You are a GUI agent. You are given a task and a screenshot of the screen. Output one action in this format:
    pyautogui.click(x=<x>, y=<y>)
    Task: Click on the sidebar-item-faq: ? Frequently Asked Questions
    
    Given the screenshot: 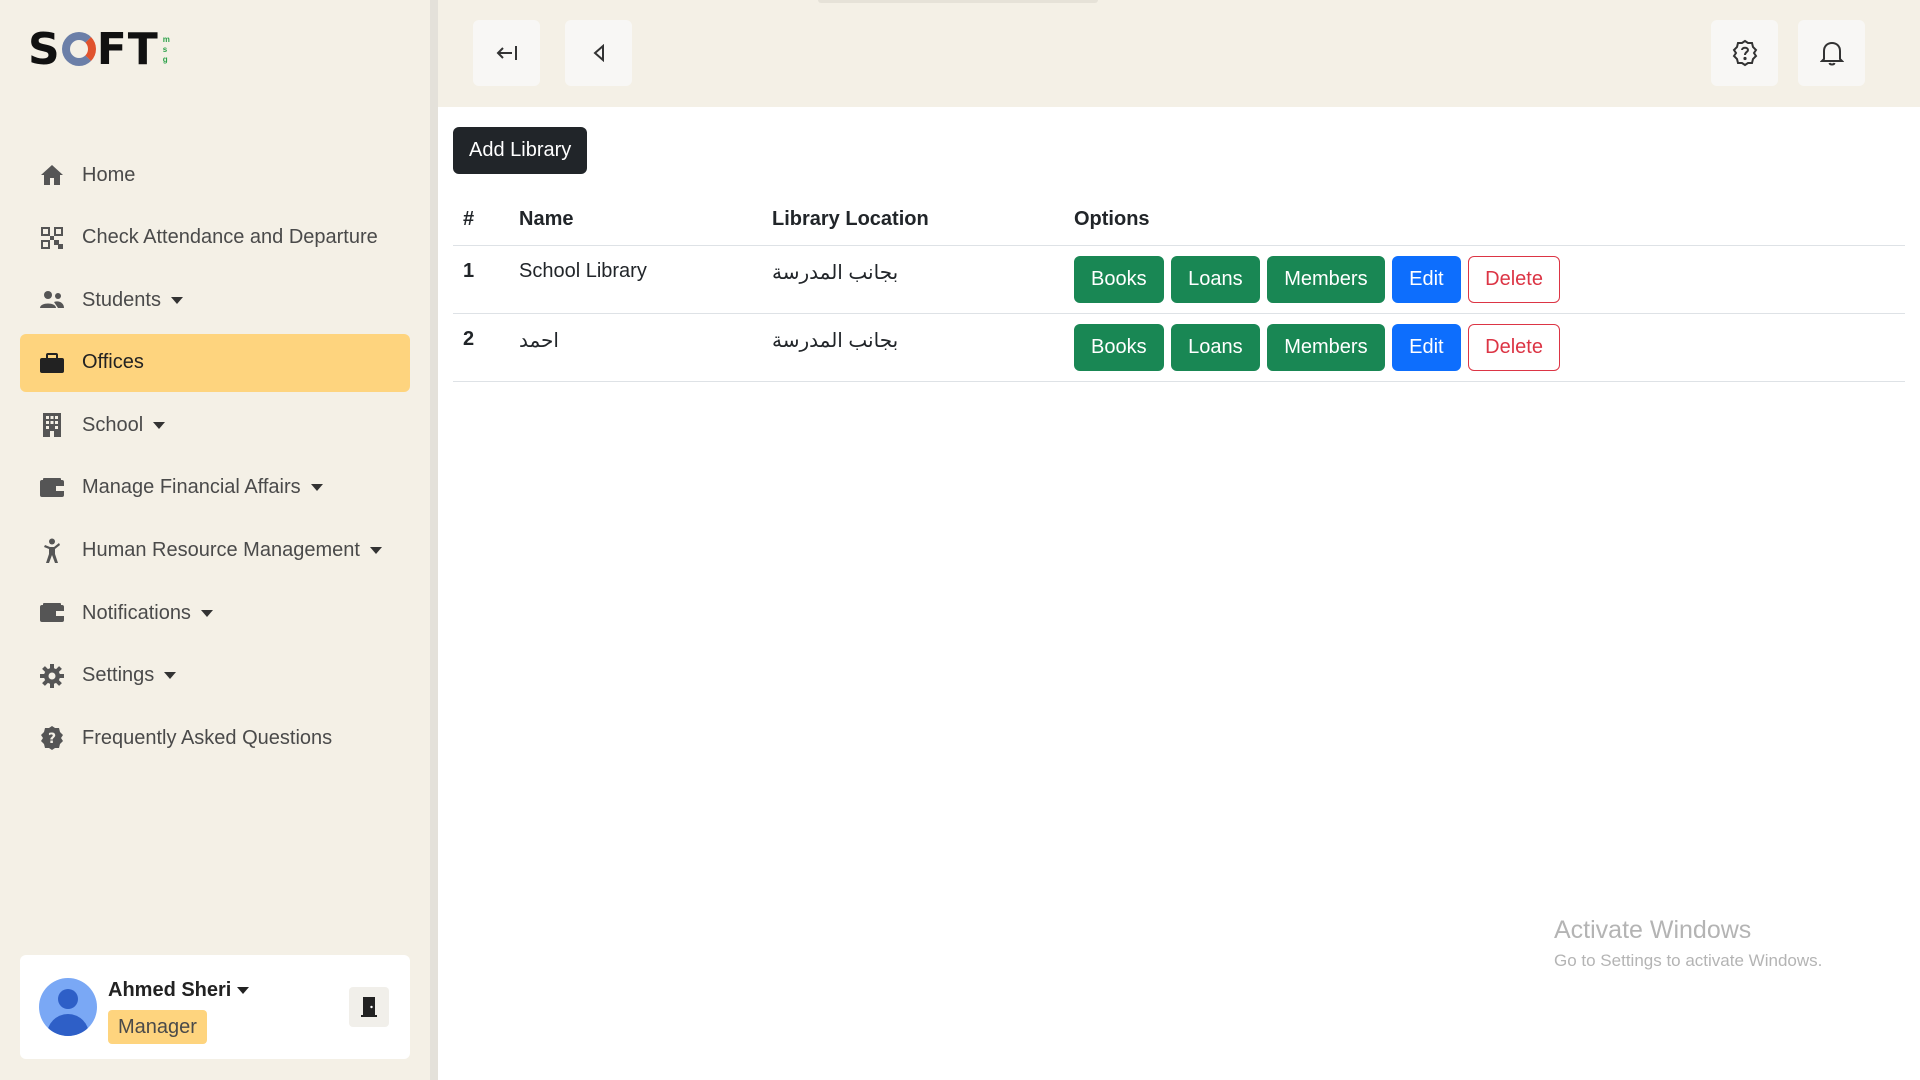 What is the action you would take?
    pyautogui.click(x=215, y=738)
    